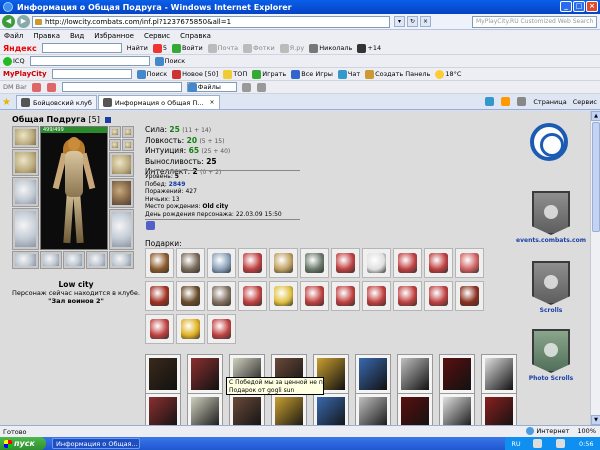 This screenshot has width=600, height=450. Describe the element at coordinates (211, 87) in the screenshot. I see `files-dropdown: Файлы` at that location.